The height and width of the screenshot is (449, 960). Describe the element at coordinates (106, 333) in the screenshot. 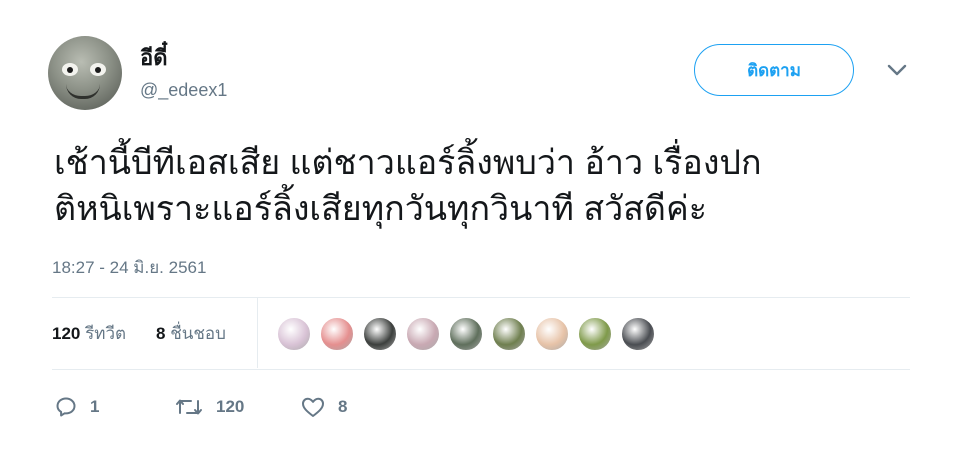

I see `retweets-stat-label: รีทวีต` at that location.